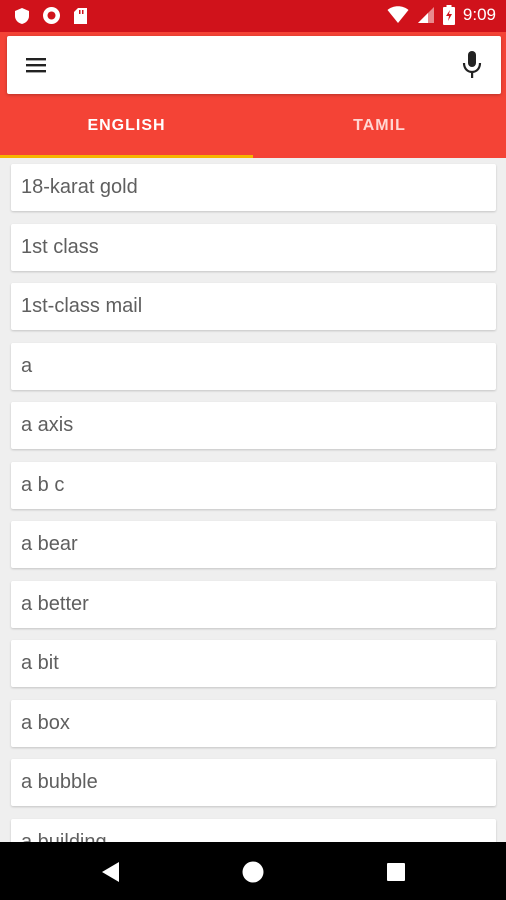 This screenshot has height=900, width=506. Describe the element at coordinates (253, 306) in the screenshot. I see `list-item: 1st-class mail` at that location.